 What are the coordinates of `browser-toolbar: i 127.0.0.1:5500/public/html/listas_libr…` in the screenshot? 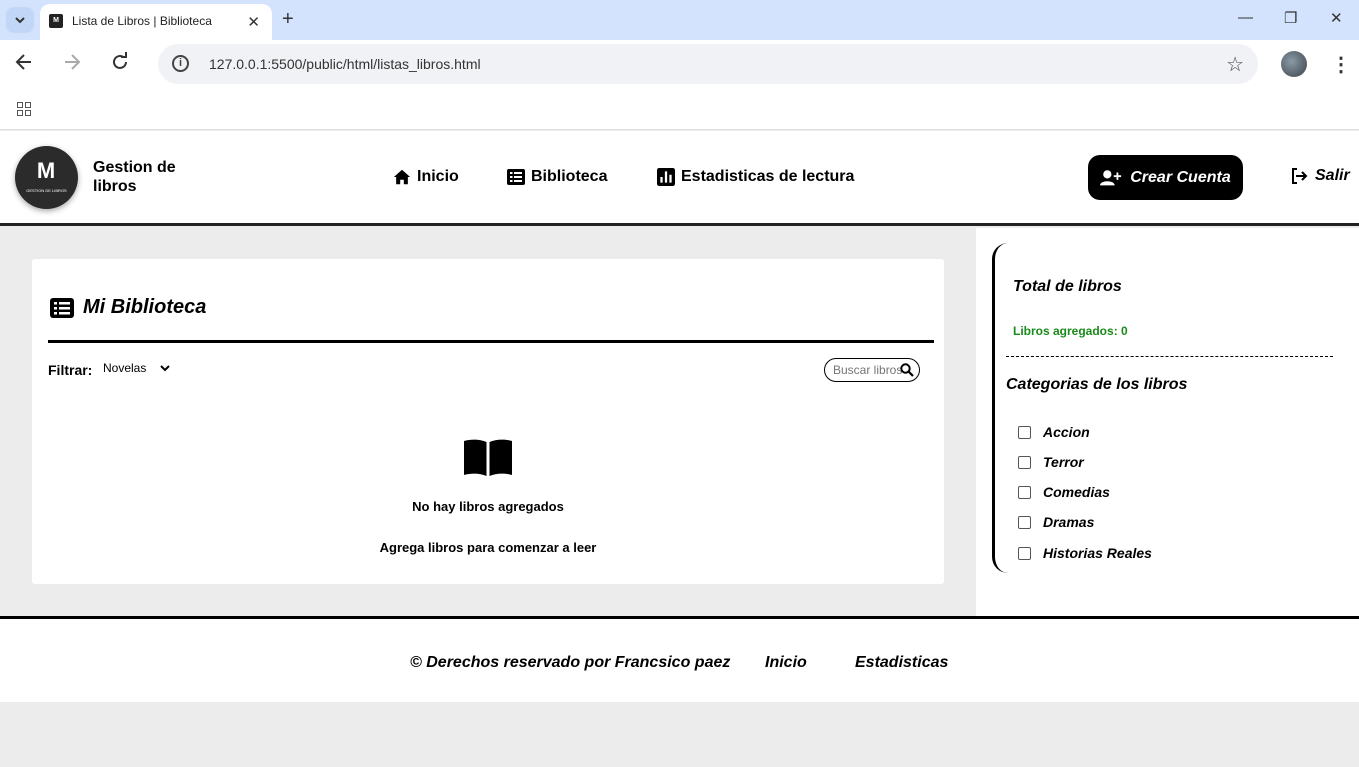 It's located at (679, 64).